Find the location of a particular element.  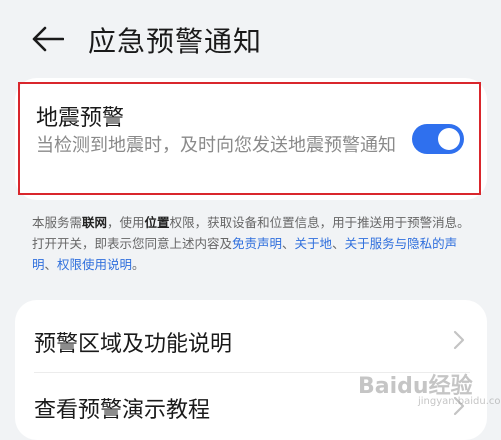

notice-location: 位置 is located at coordinates (157, 222).